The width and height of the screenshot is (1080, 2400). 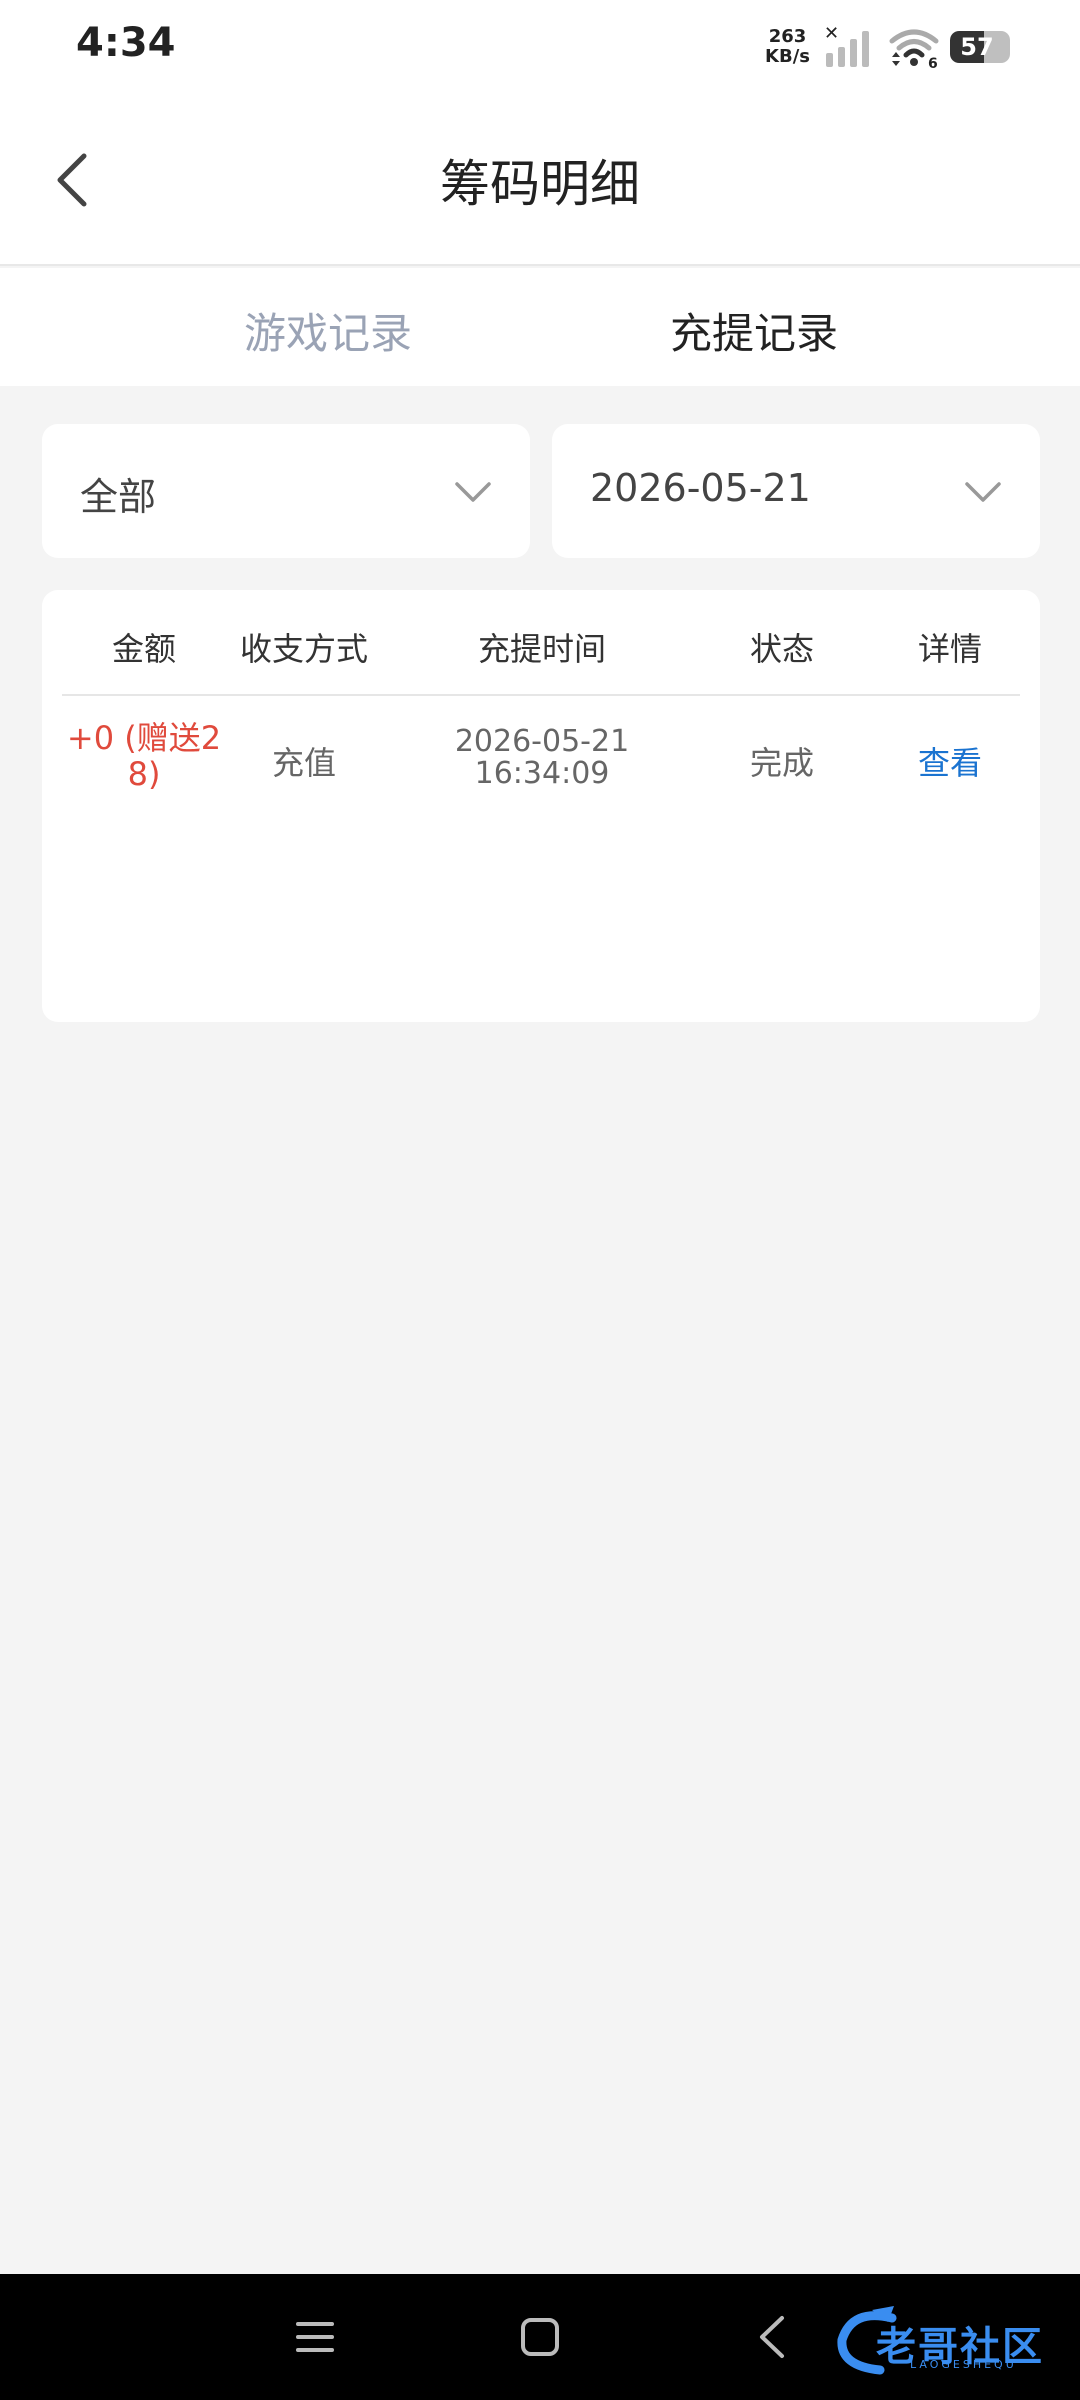 I want to click on header-time: 充提时间, so click(x=541, y=649).